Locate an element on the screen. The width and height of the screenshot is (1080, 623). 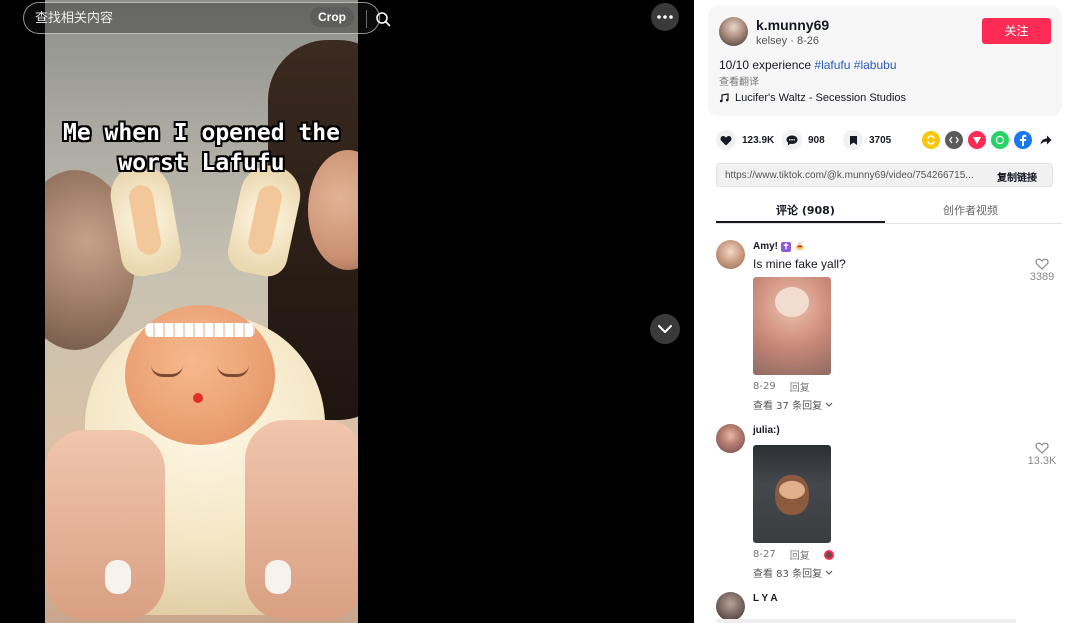
commenter-name-row: Amy! ✝ 🍝 is located at coordinates (779, 246).